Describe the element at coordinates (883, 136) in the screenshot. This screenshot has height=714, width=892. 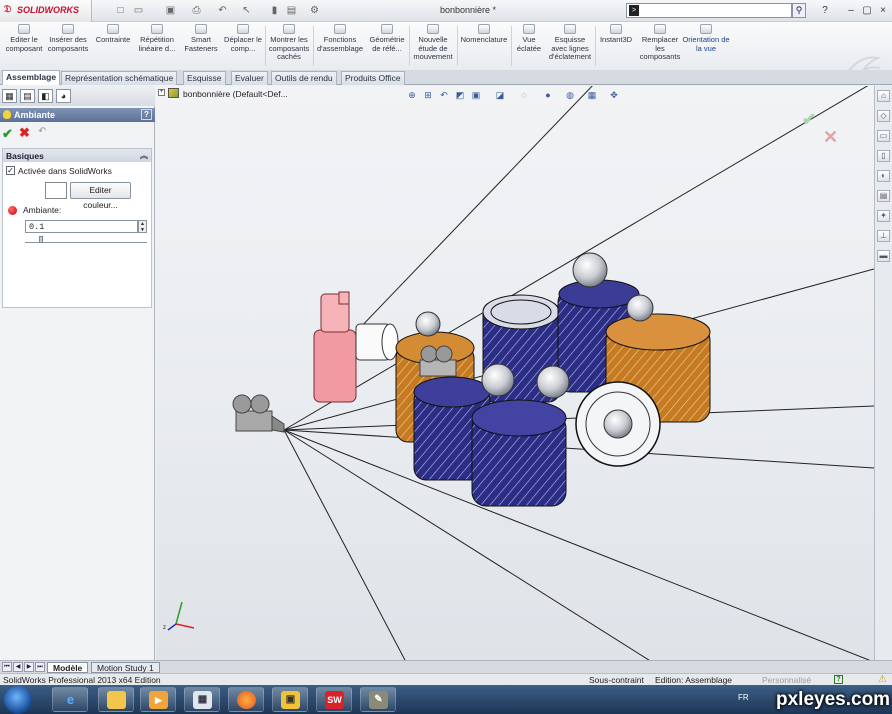
I see `file-explorer-icon: ▭` at that location.